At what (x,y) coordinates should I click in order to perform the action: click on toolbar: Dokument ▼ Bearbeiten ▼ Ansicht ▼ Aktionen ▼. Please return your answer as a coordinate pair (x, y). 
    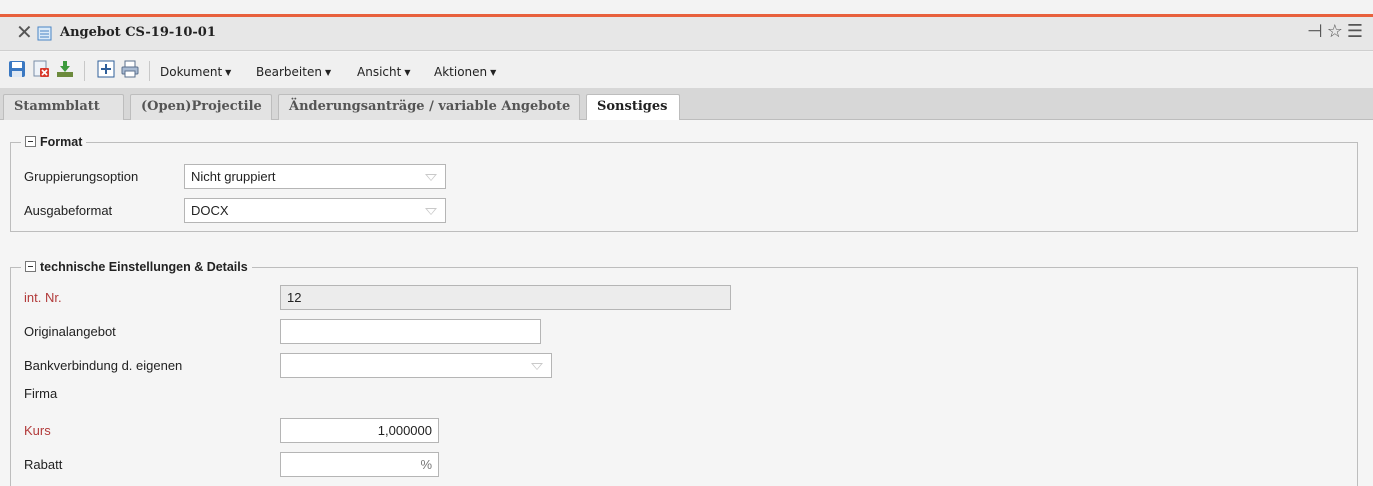
    Looking at the image, I should click on (686, 70).